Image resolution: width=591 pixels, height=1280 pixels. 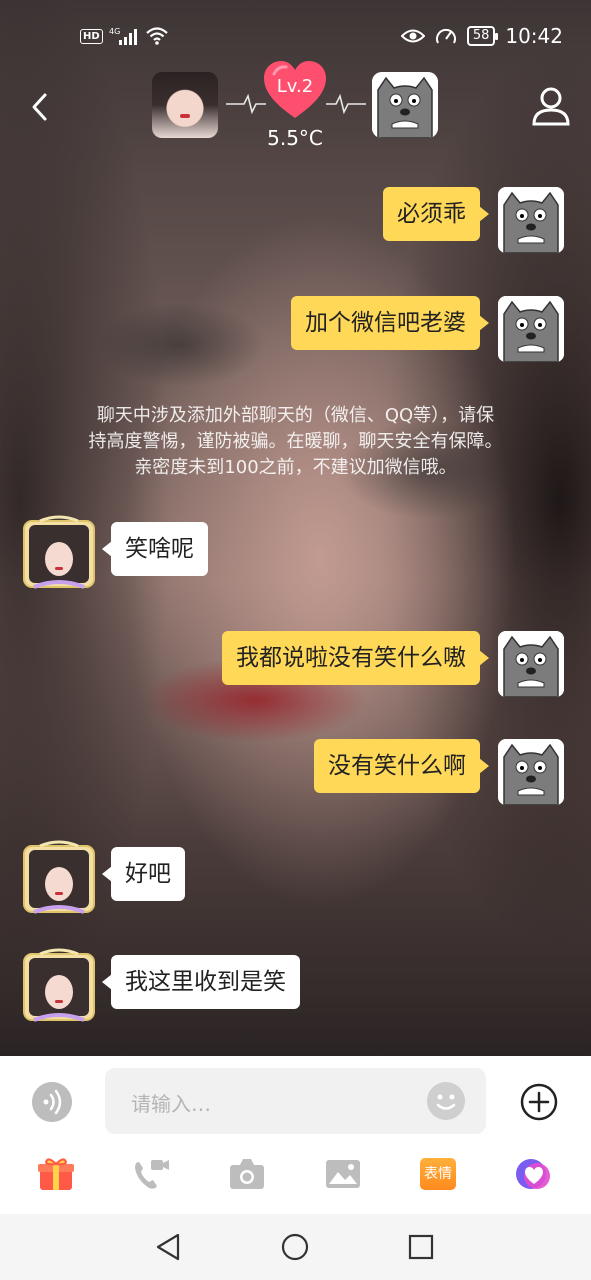 What do you see at coordinates (114, 31) in the screenshot?
I see `svg-text: 4G` at bounding box center [114, 31].